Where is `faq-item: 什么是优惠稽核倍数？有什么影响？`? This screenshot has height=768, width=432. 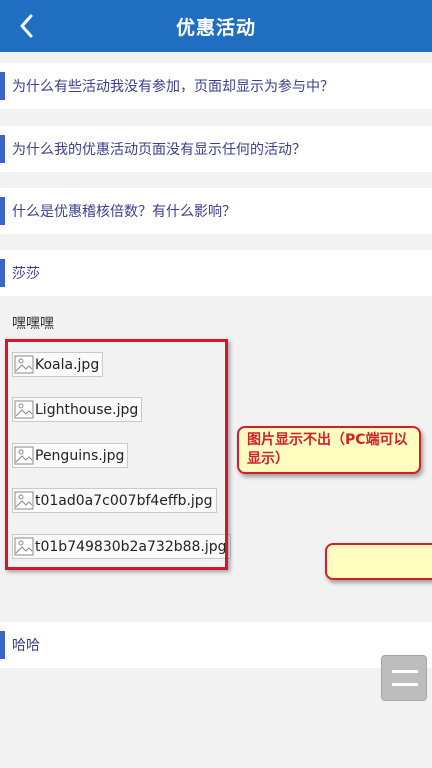
faq-item: 什么是优惠稽核倍数？有什么影响？ is located at coordinates (216, 211).